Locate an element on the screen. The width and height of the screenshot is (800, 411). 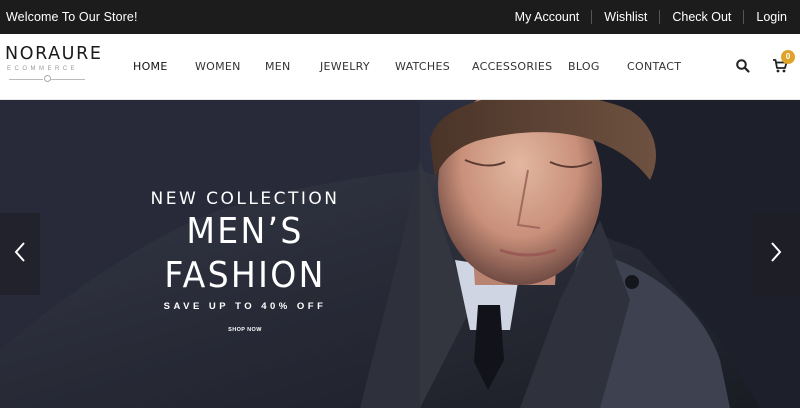
nav-blog: BLOG is located at coordinates (584, 67).